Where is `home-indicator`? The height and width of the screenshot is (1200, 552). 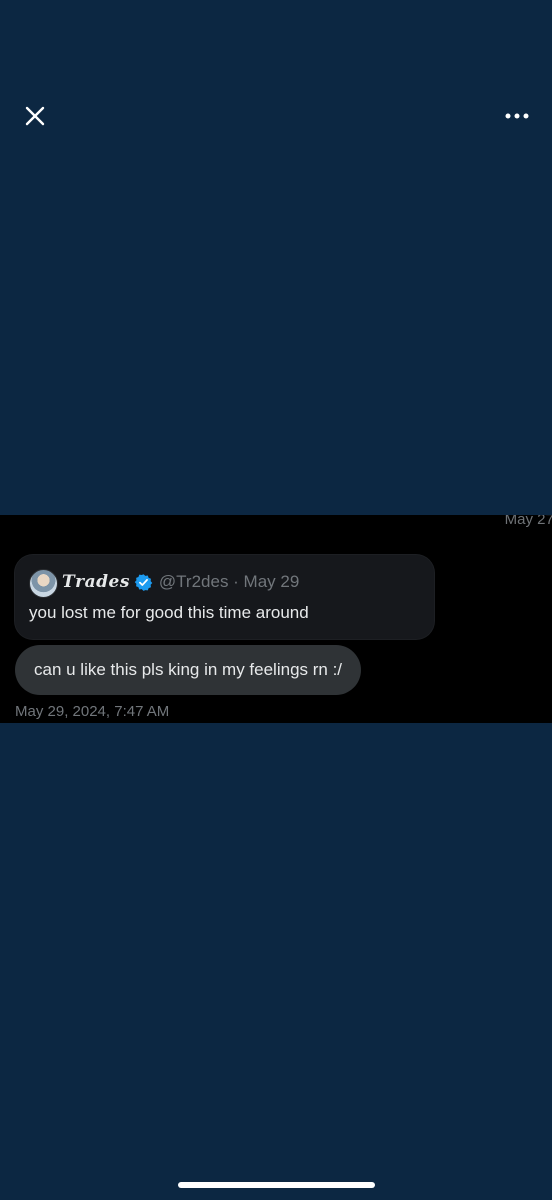
home-indicator is located at coordinates (276, 1185).